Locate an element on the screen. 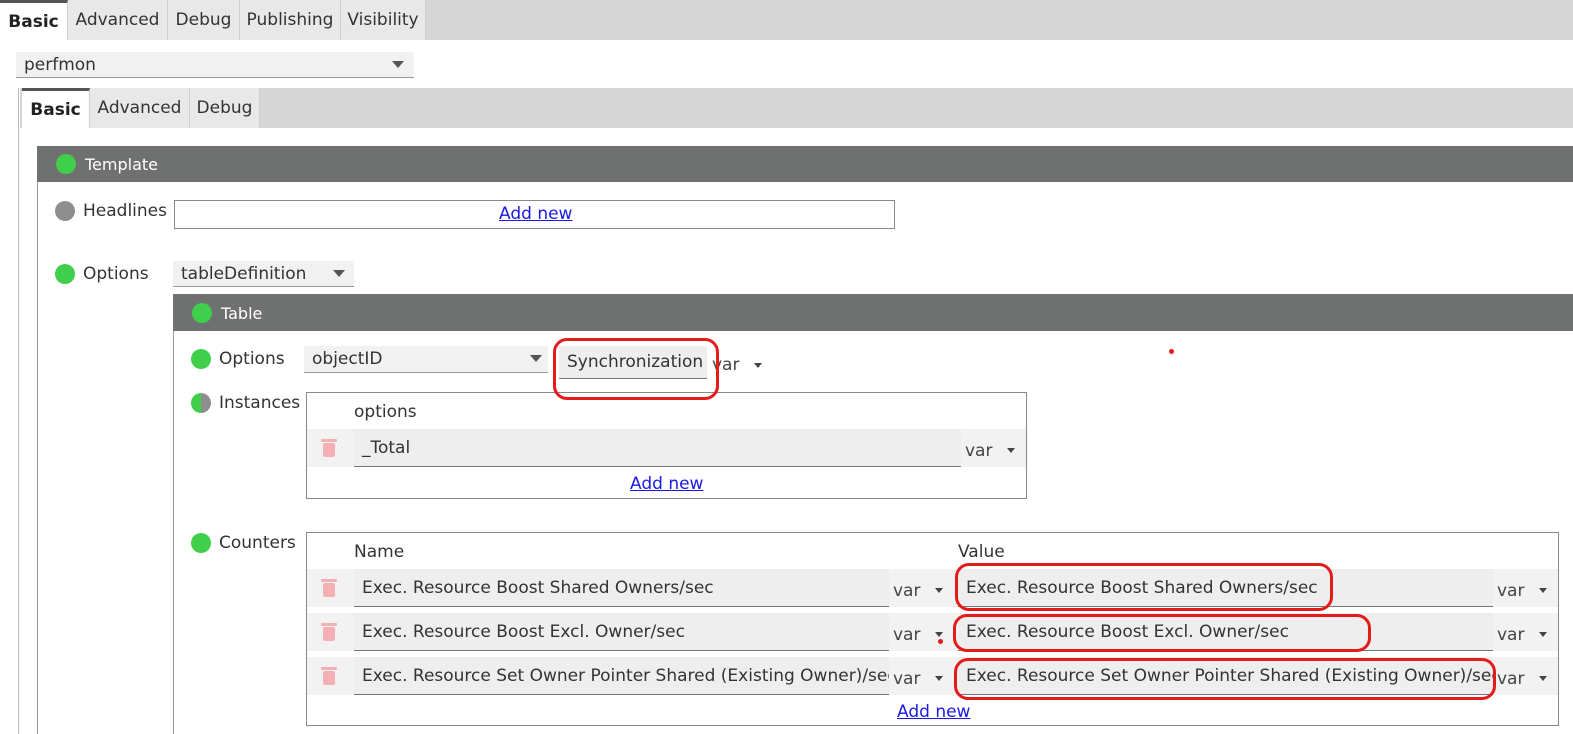 Image resolution: width=1573 pixels, height=734 pixels. list-item: _Total var is located at coordinates (666, 448).